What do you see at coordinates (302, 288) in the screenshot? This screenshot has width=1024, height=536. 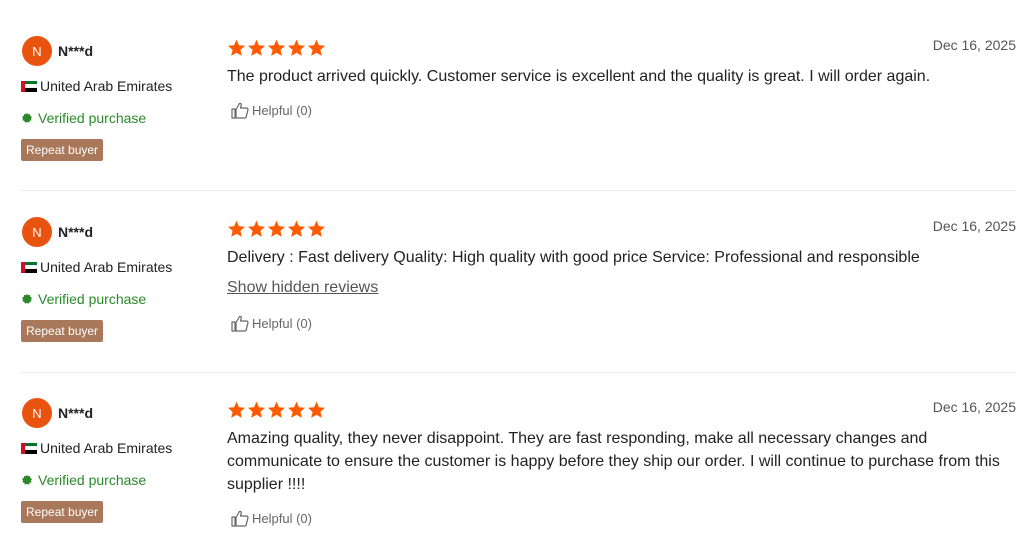 I see `show-hidden-reviews-link: Show hidden reviews` at bounding box center [302, 288].